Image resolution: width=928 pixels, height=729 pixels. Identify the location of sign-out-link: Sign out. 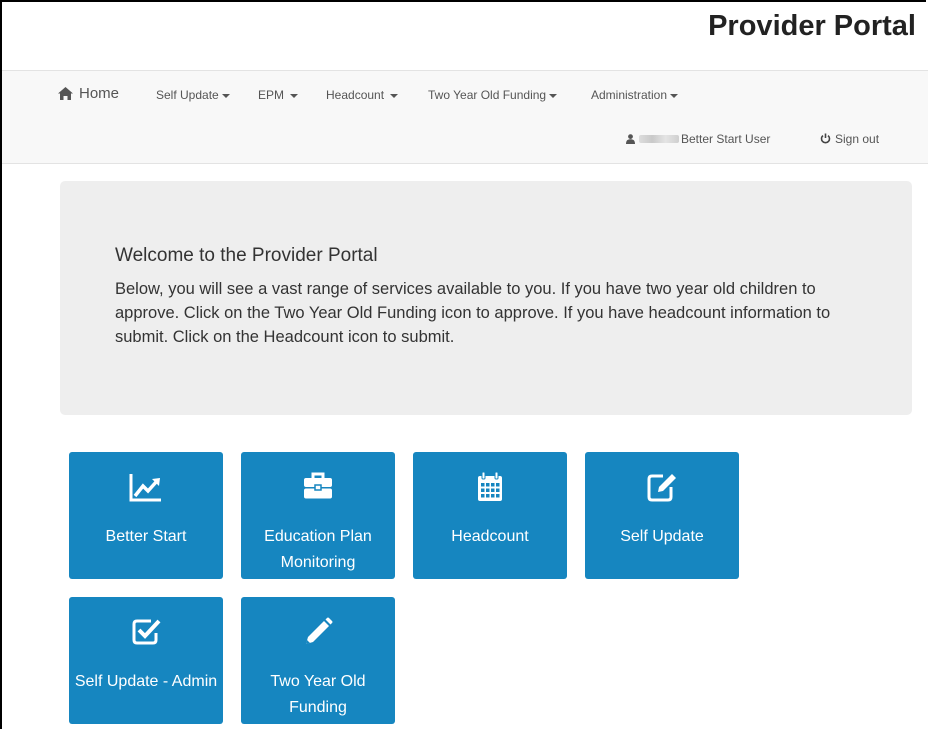
(849, 139).